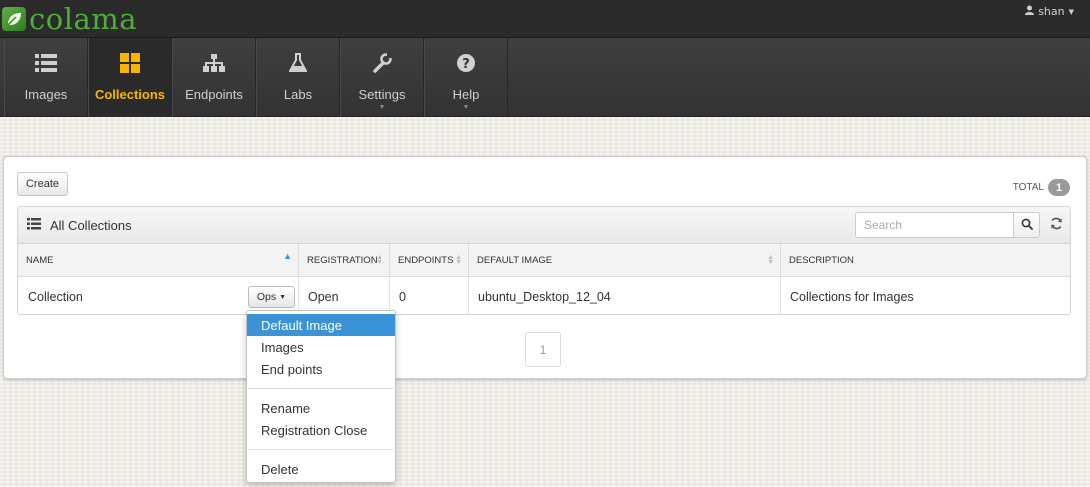  I want to click on user-menu: shan ▼, so click(1049, 11).